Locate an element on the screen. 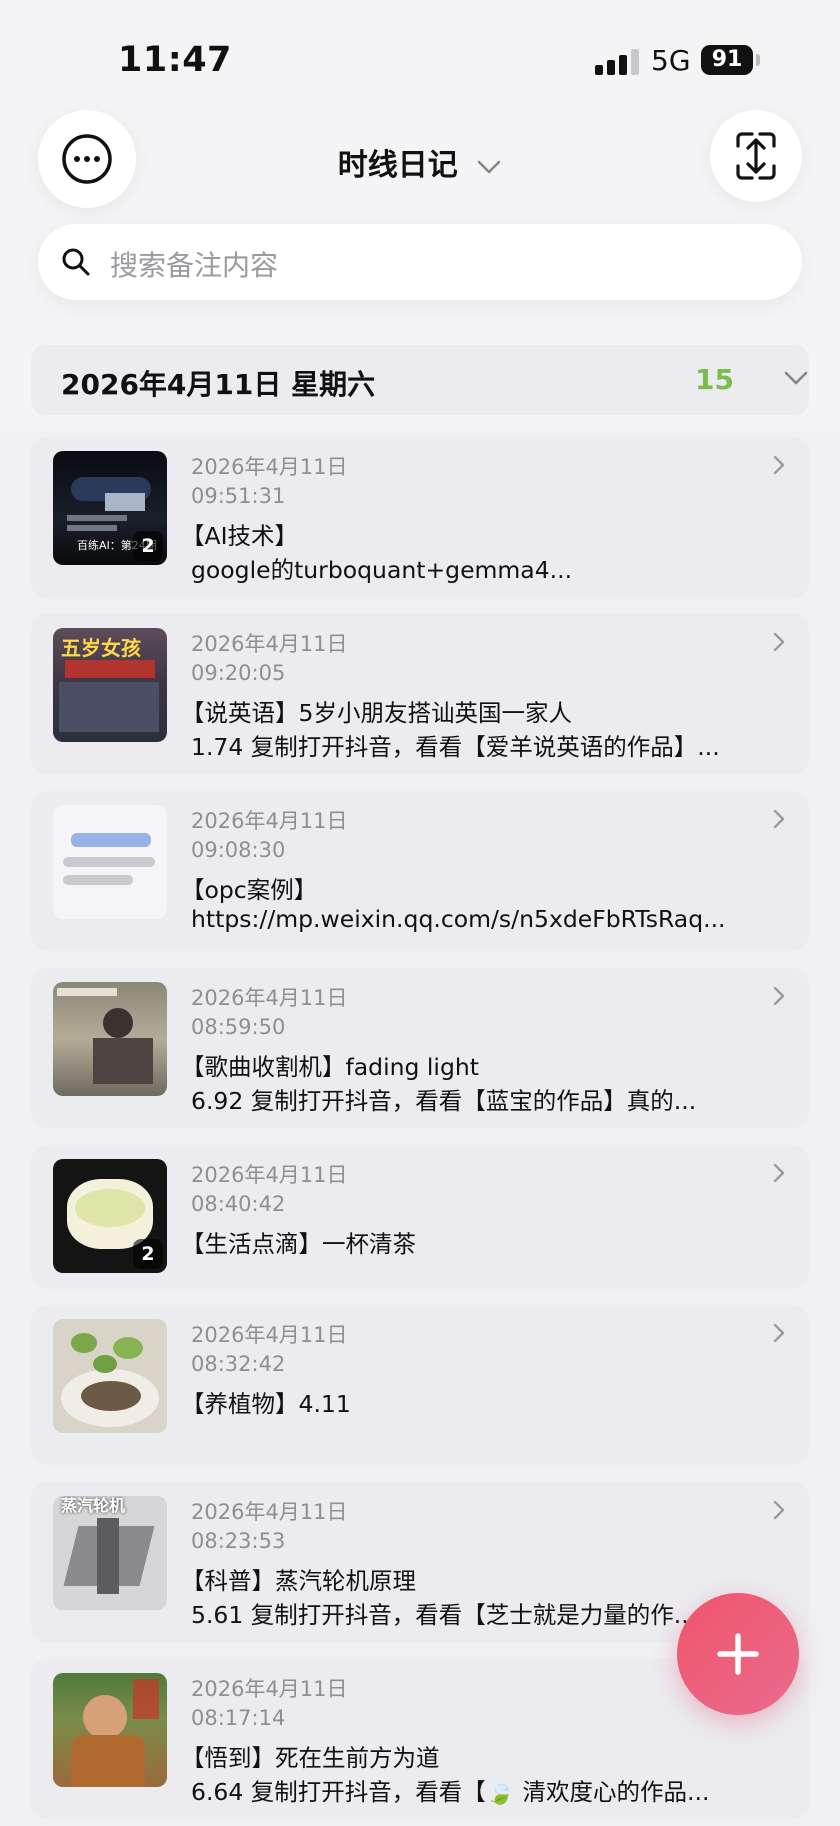 The height and width of the screenshot is (1826, 840). entry-time: 08:59:50 is located at coordinates (238, 1027).